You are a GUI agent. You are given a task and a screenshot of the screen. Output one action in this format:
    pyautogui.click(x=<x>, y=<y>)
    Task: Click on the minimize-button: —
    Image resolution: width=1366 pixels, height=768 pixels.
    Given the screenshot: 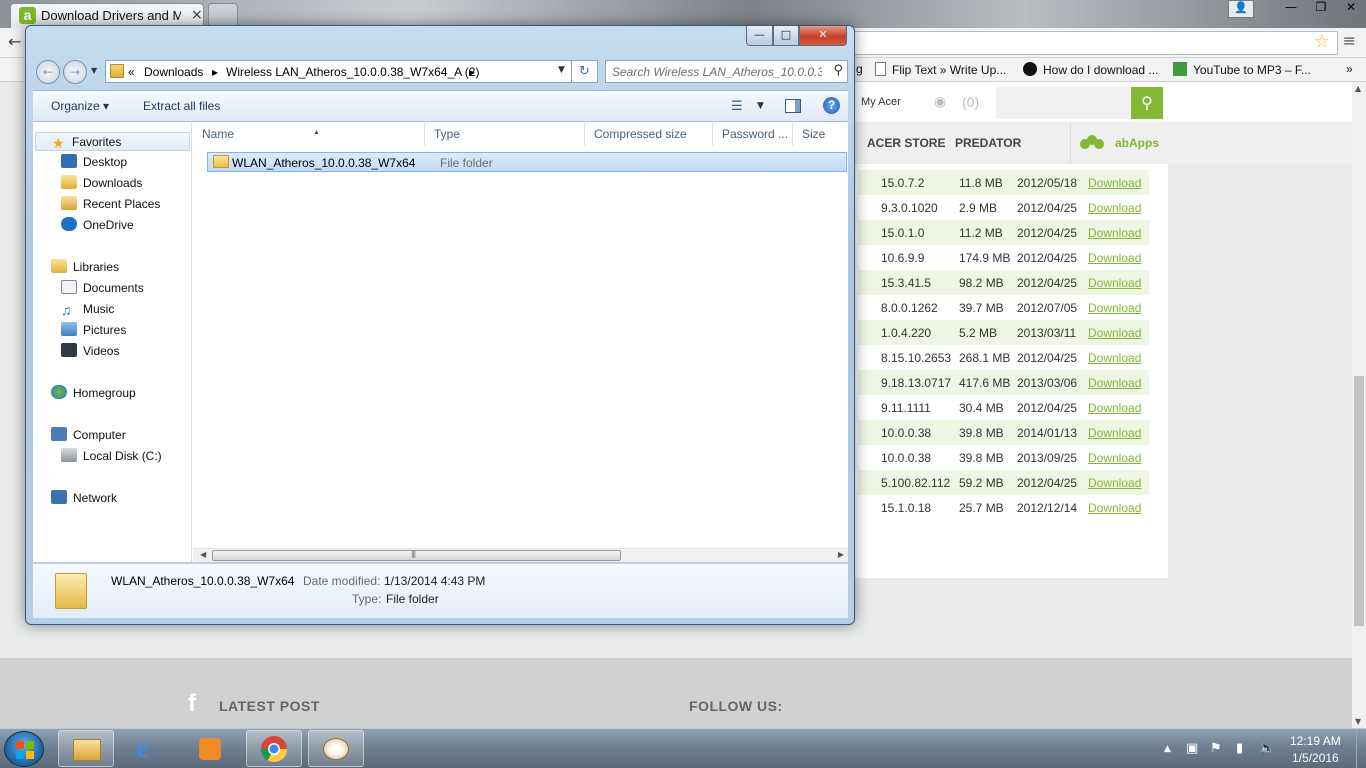 What is the action you would take?
    pyautogui.click(x=759, y=36)
    